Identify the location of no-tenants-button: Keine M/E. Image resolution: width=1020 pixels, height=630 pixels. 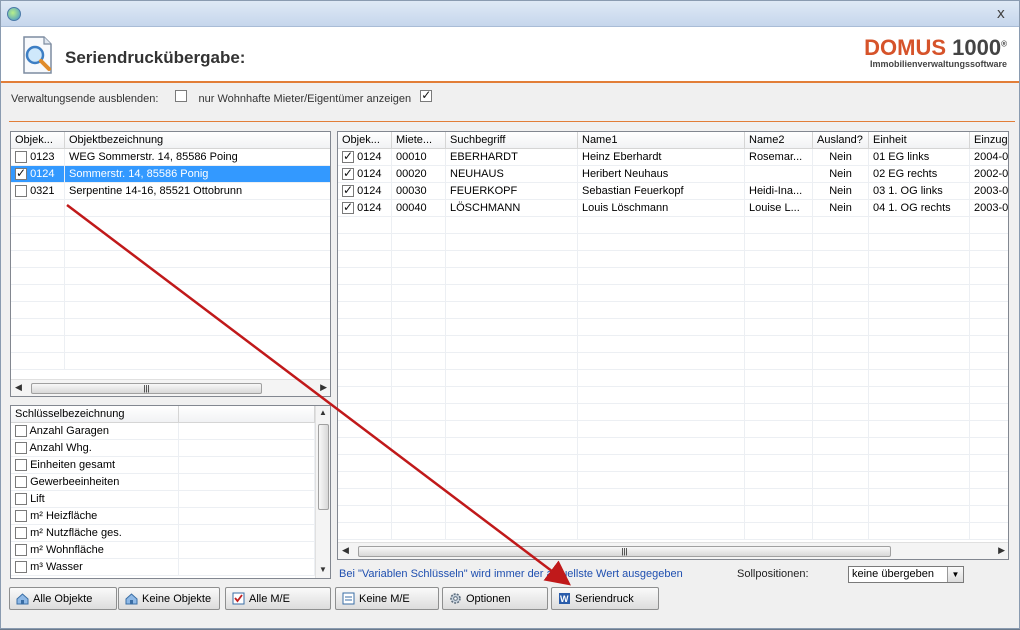
(387, 598).